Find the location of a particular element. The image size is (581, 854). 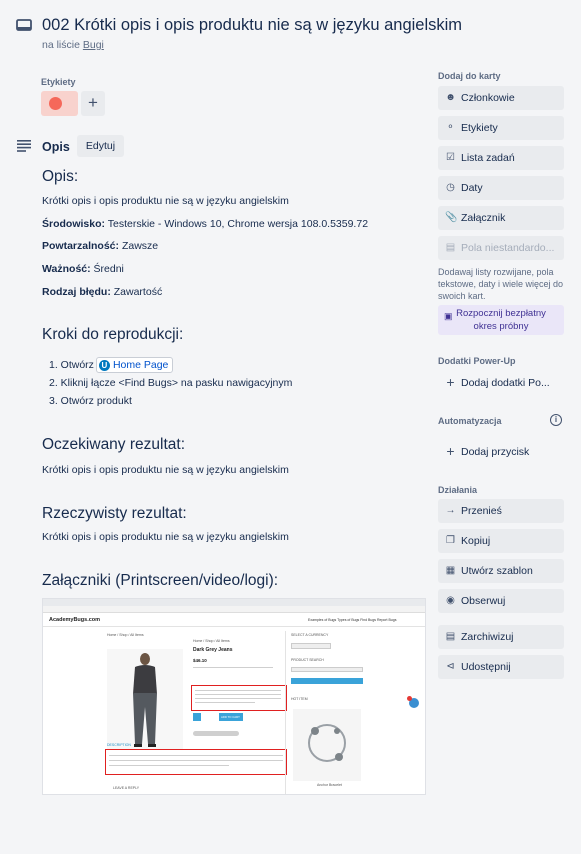

paperclip-icon: 📎 is located at coordinates (451, 217).